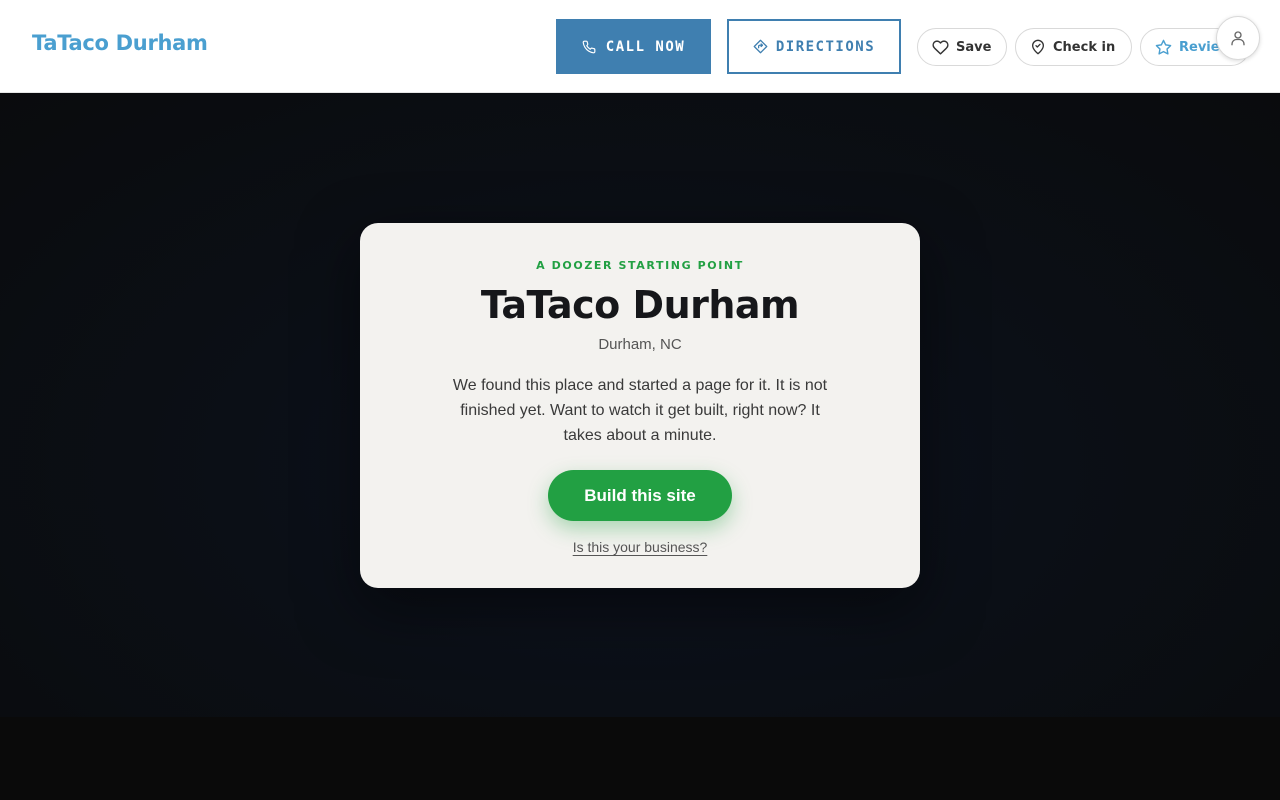  I want to click on user-icon, so click(1238, 38).